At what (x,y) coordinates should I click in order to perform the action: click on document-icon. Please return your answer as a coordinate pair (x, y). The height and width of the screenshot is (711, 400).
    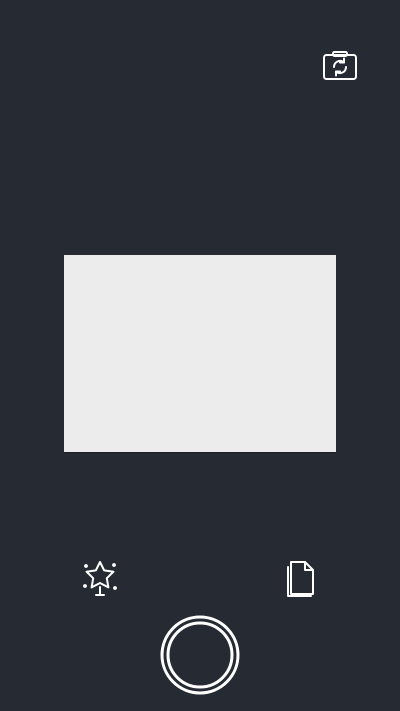
    Looking at the image, I should click on (301, 579).